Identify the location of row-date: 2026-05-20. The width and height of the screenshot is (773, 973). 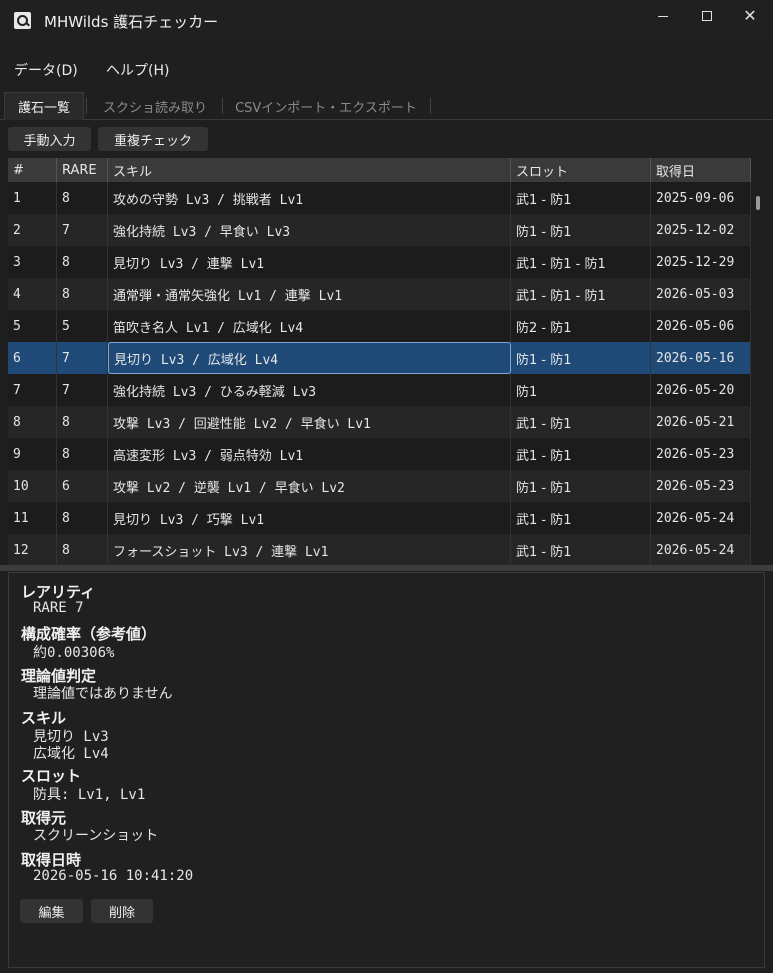
(701, 390).